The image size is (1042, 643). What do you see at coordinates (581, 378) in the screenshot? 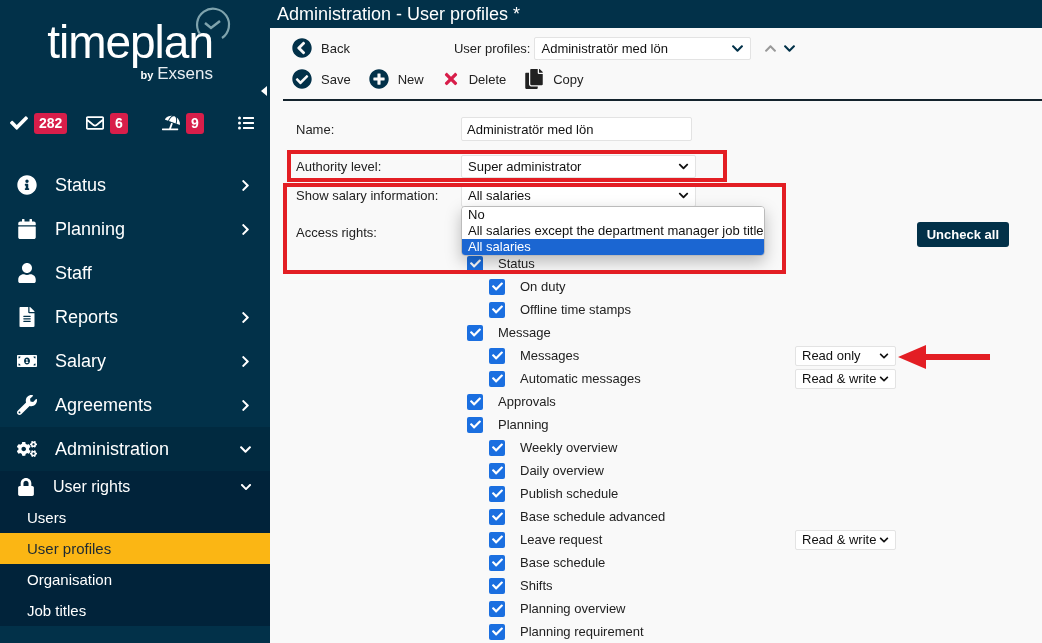
I see `access-right-label: Automatic messages` at bounding box center [581, 378].